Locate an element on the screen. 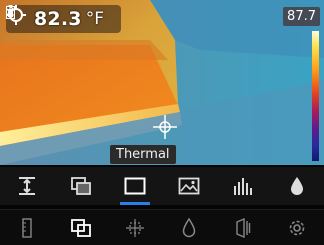 Image resolution: width=324 pixels, height=245 pixels. temperature-unit: °F is located at coordinates (94, 19).